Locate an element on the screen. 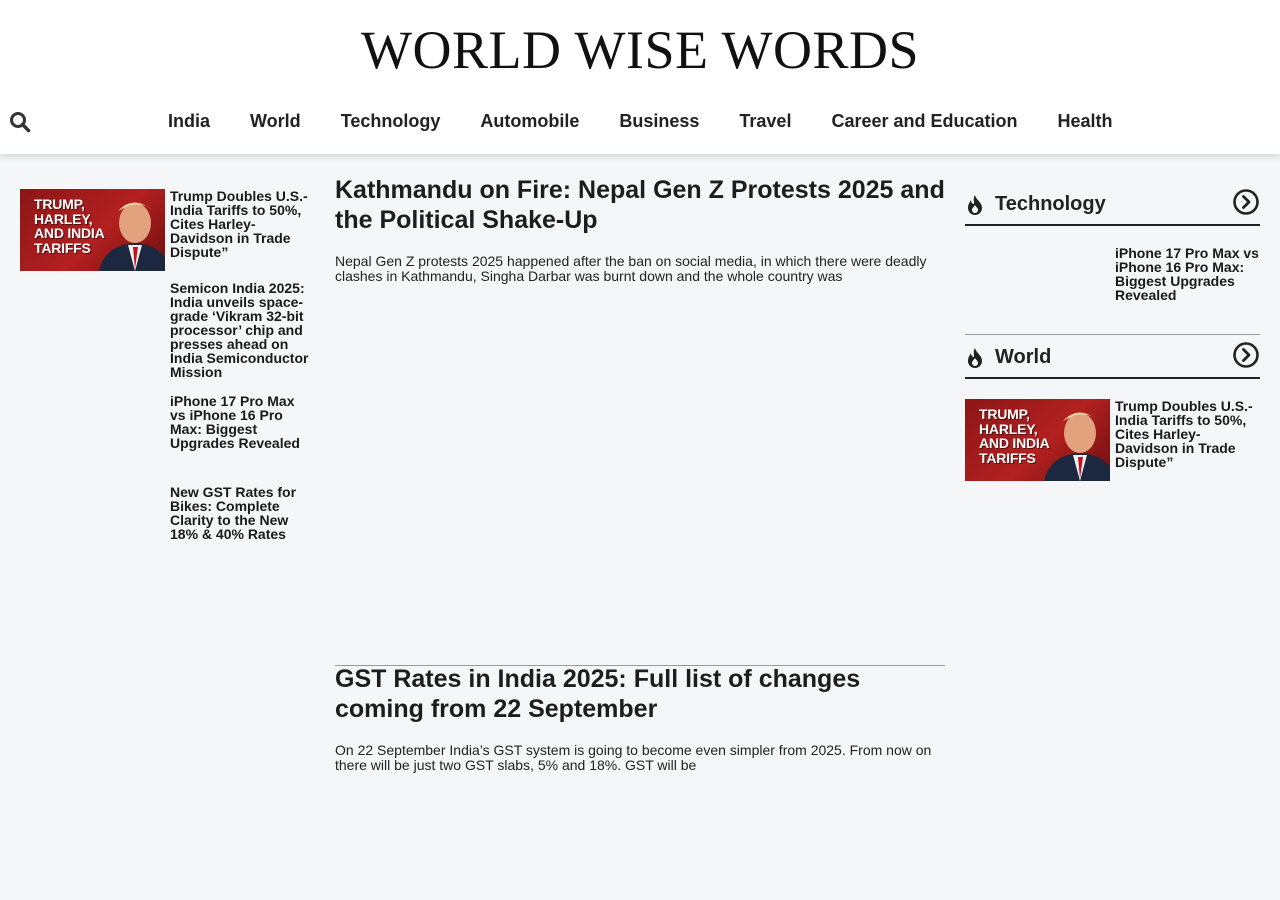 This screenshot has width=1280, height=900. search-icon is located at coordinates (21, 123).